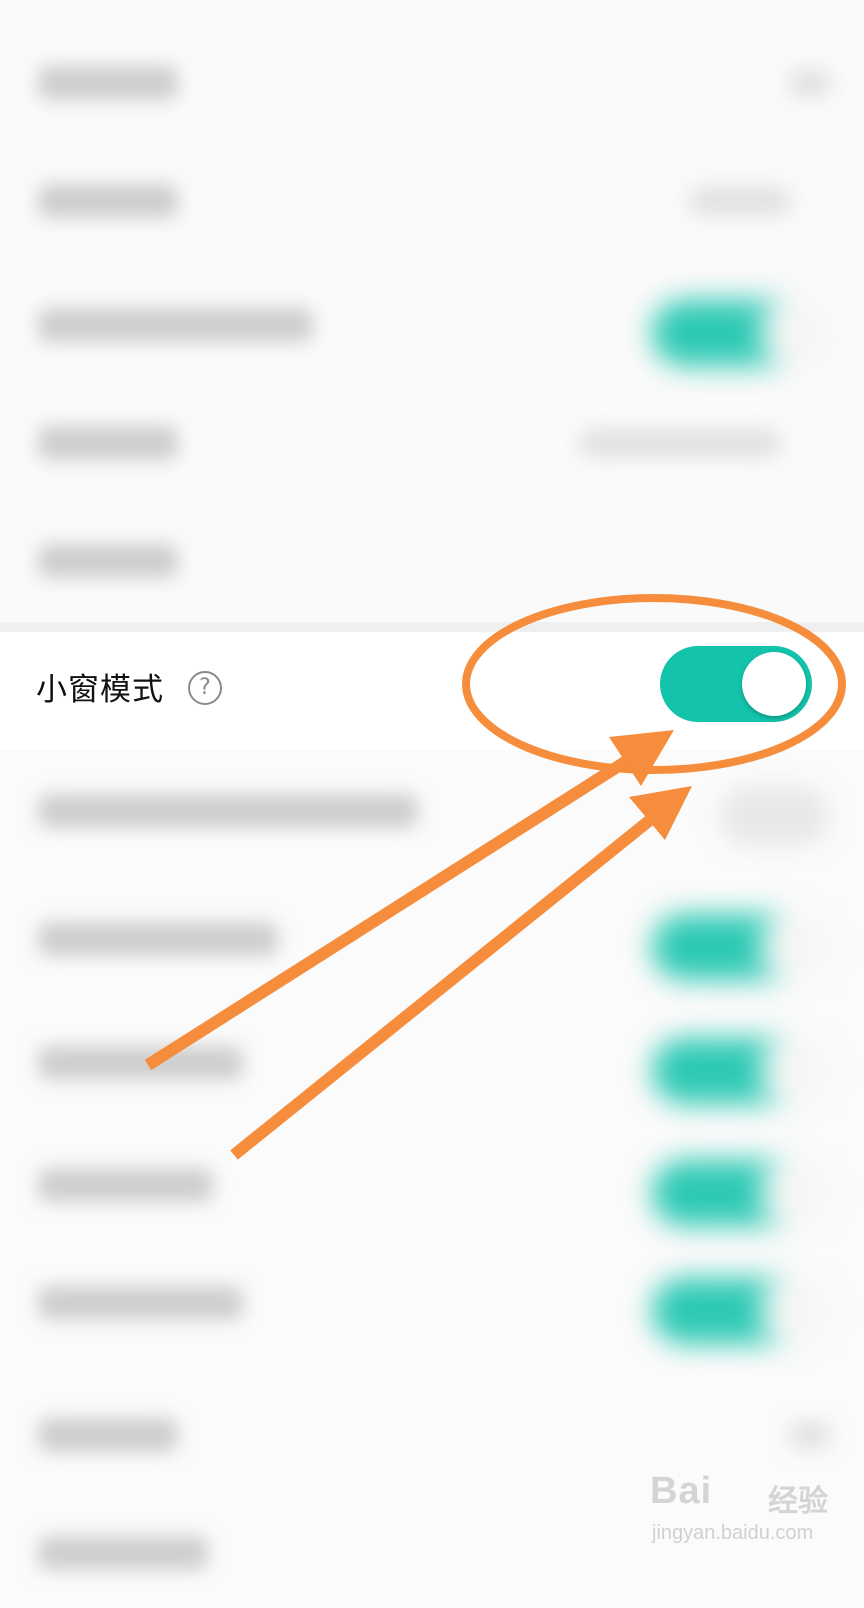 This screenshot has width=864, height=1608. I want to click on setting-label: 小窗模式, so click(100, 690).